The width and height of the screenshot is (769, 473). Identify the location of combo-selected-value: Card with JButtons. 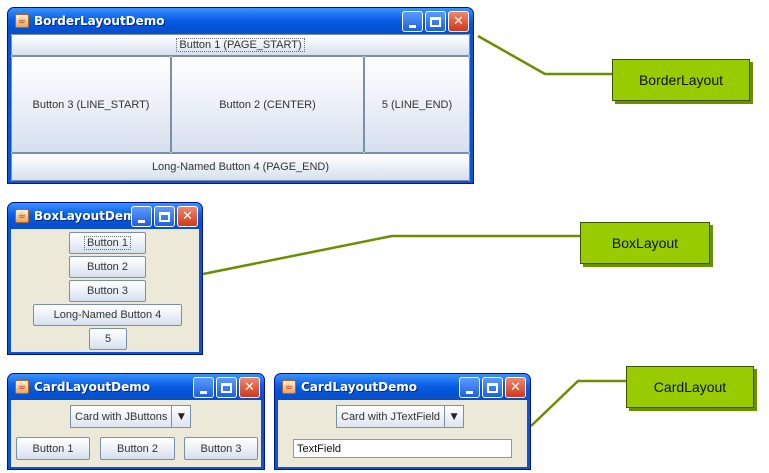
(121, 416).